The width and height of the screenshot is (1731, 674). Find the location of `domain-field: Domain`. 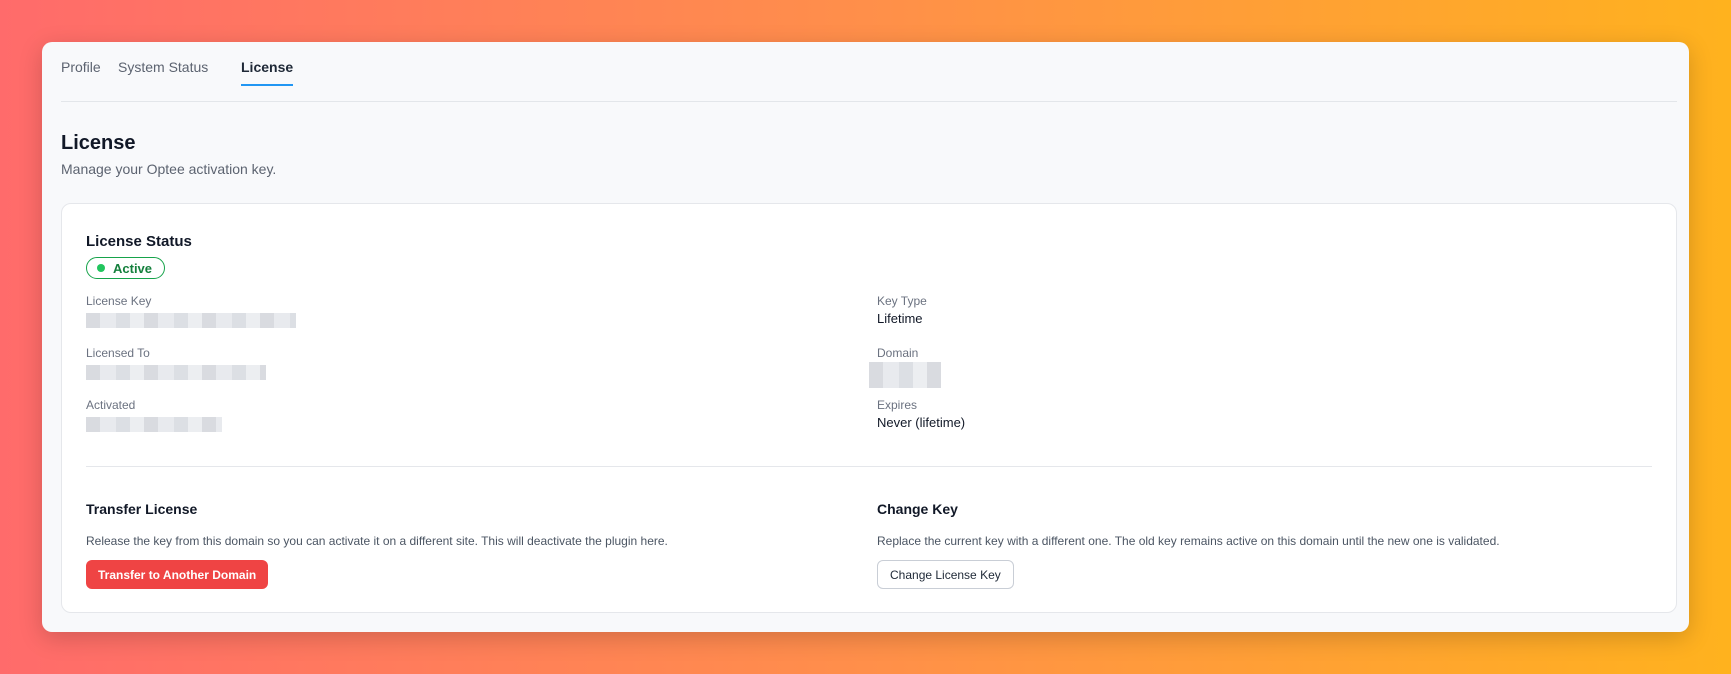

domain-field: Domain is located at coordinates (905, 367).